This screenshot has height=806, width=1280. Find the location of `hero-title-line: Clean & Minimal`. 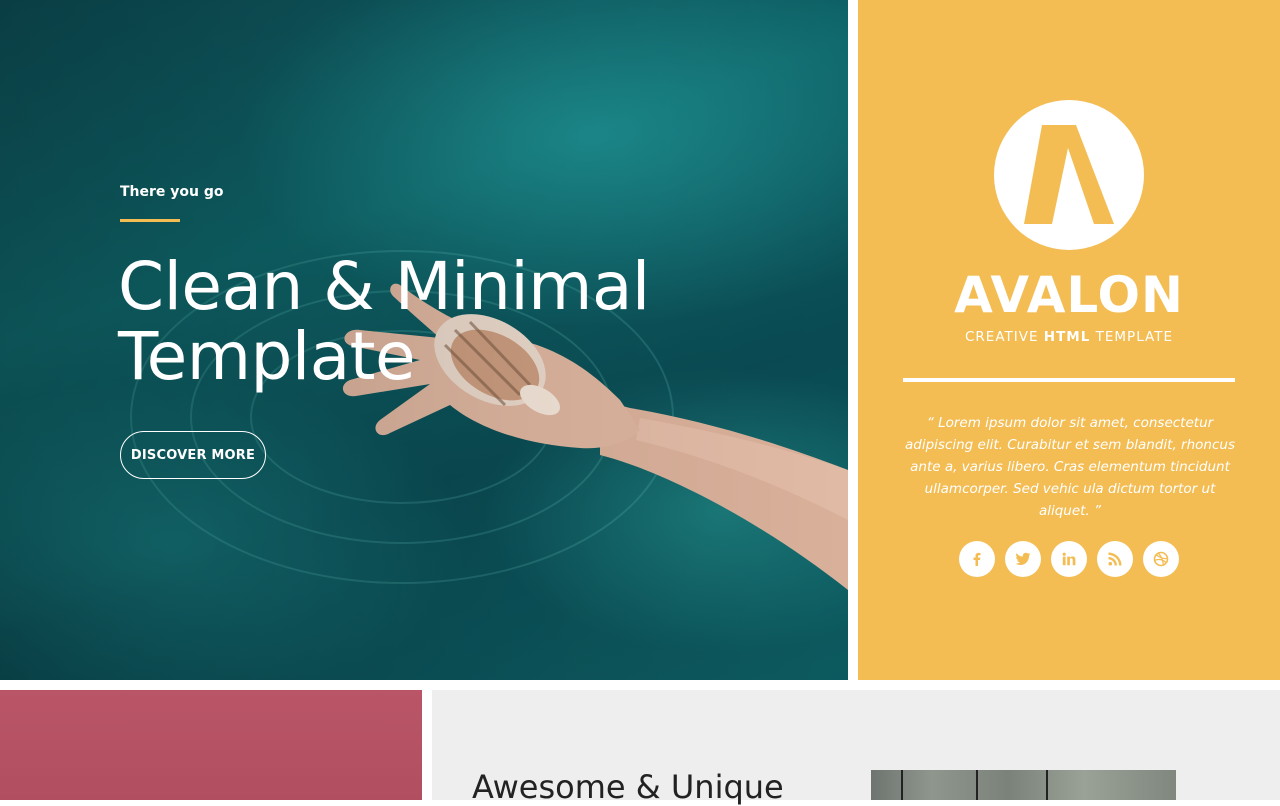

hero-title-line: Clean & Minimal is located at coordinates (384, 286).